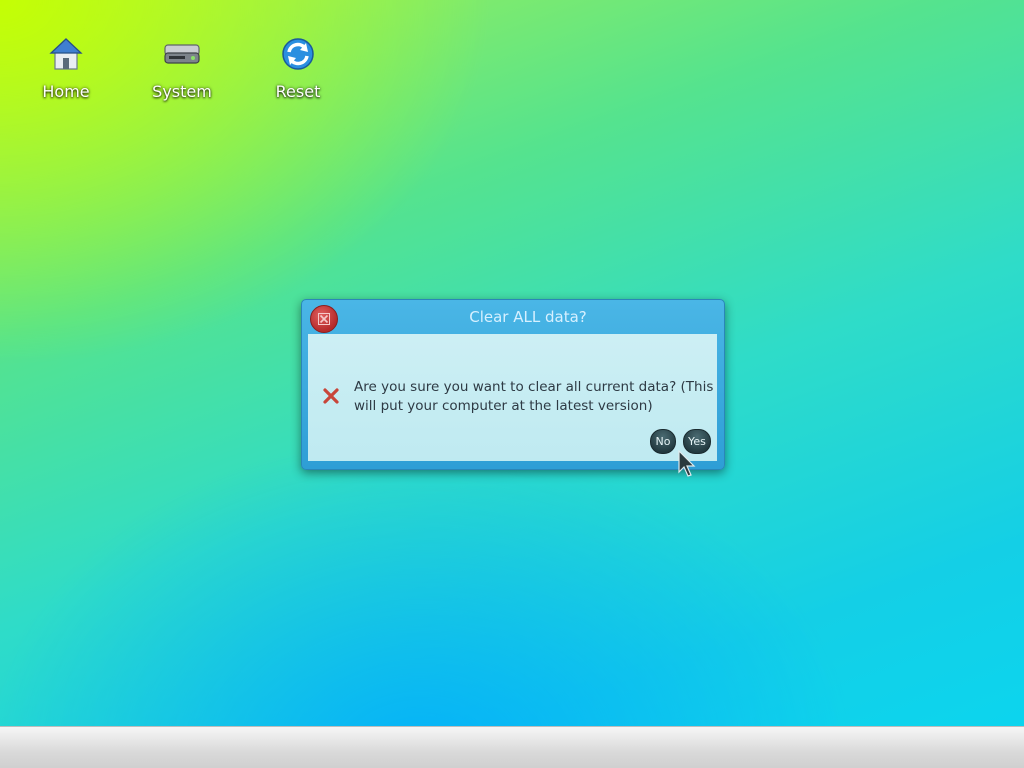  I want to click on desktop-icon-home: Home, so click(66, 74).